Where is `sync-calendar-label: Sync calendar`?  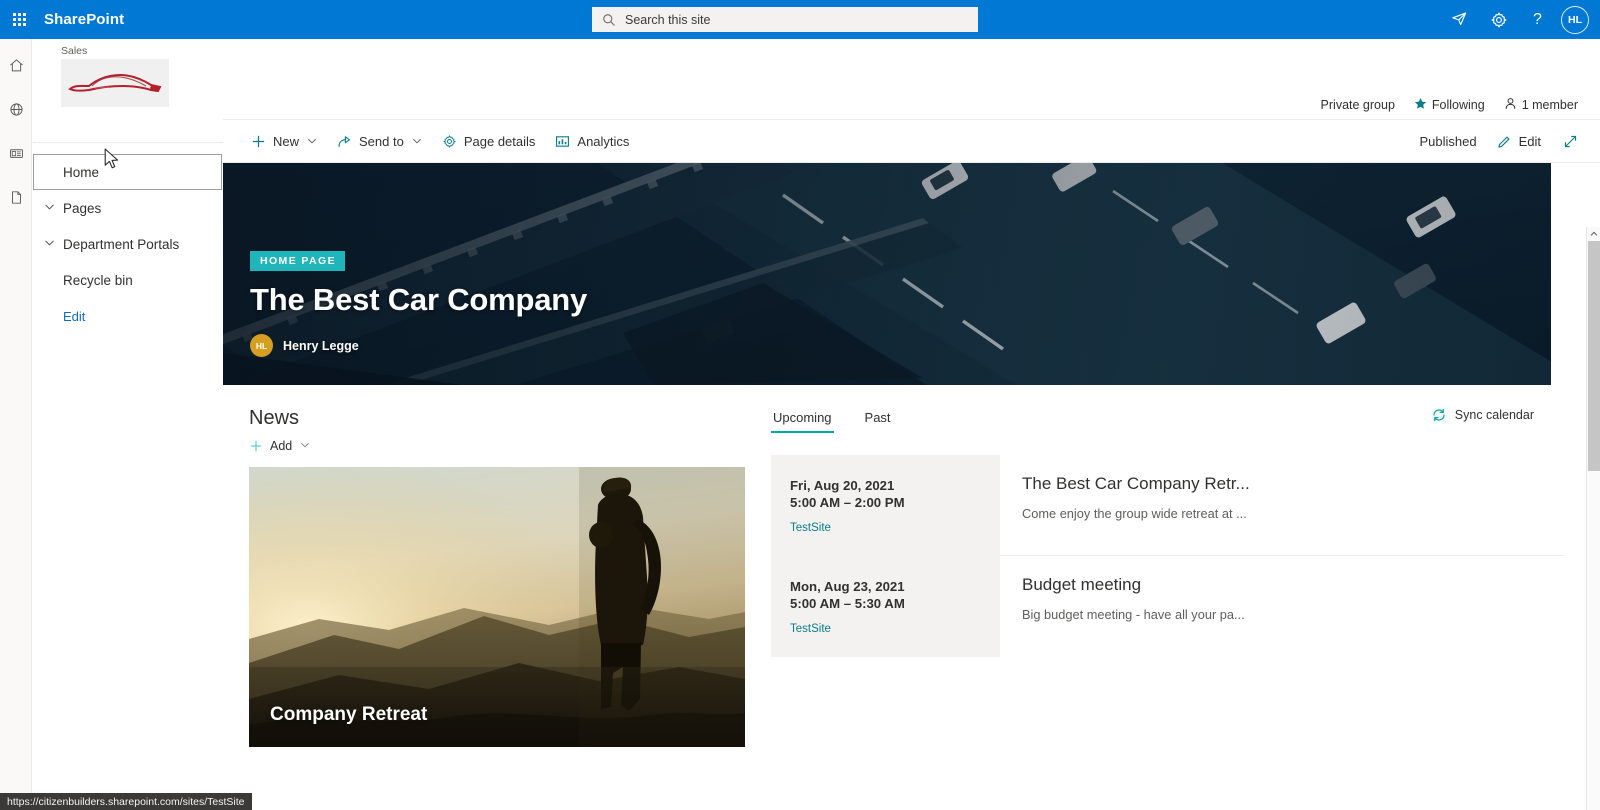
sync-calendar-label: Sync calendar is located at coordinates (1494, 415).